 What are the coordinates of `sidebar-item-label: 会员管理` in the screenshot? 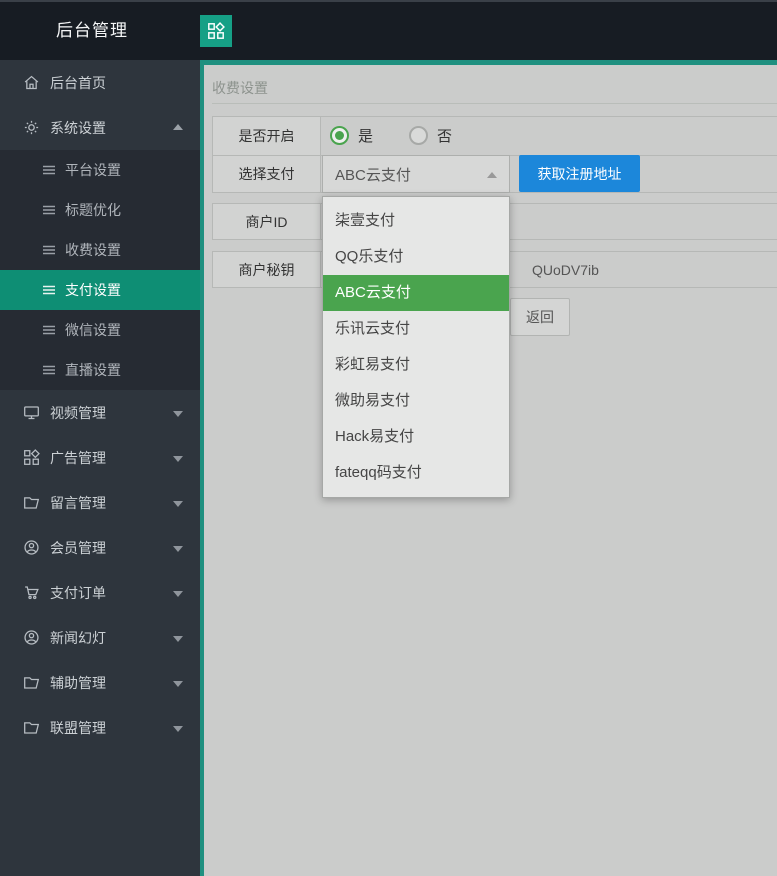 It's located at (78, 547).